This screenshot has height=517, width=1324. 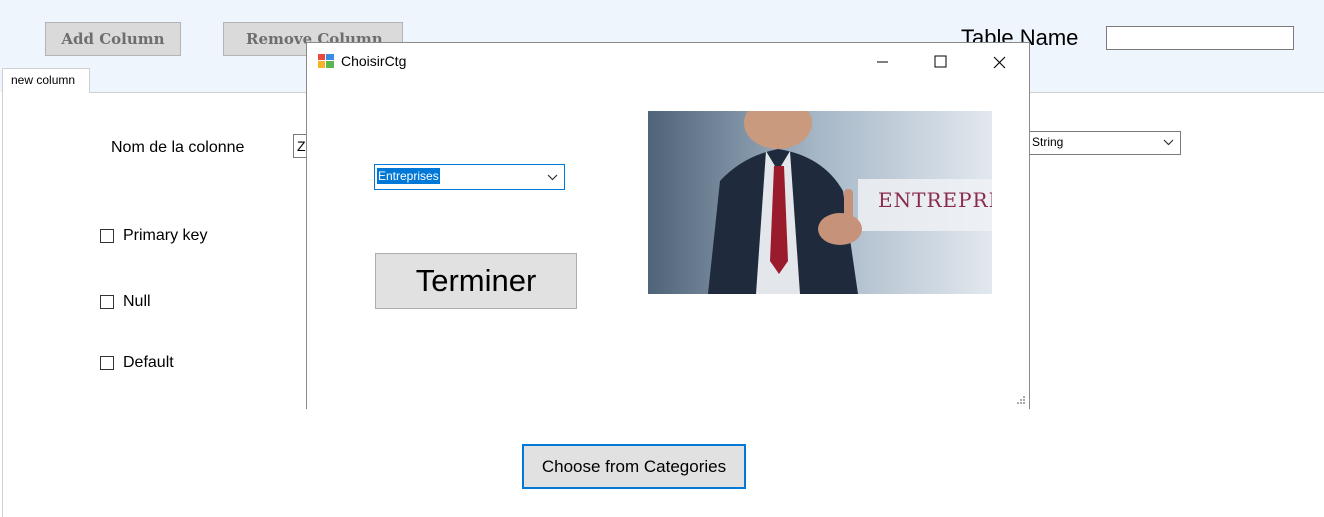 I want to click on image-caption: ENTREPRIS, so click(x=935, y=200).